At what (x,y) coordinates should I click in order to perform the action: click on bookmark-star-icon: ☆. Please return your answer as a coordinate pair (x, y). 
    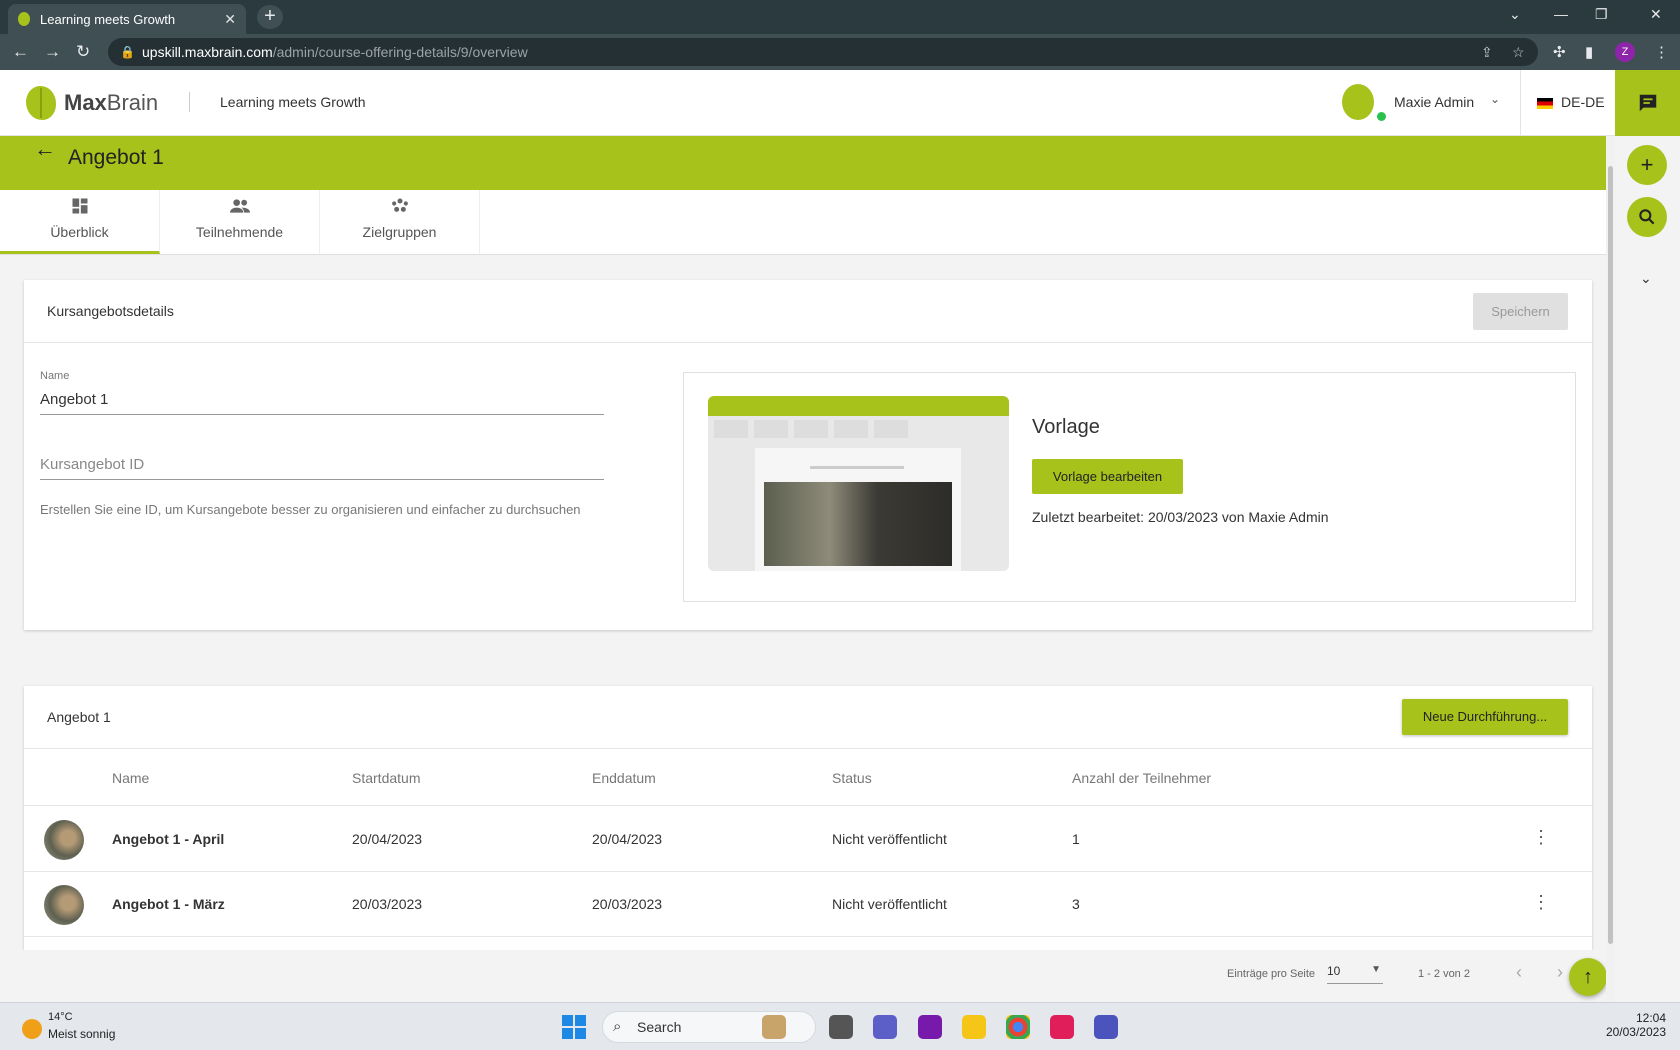
    Looking at the image, I should click on (1518, 52).